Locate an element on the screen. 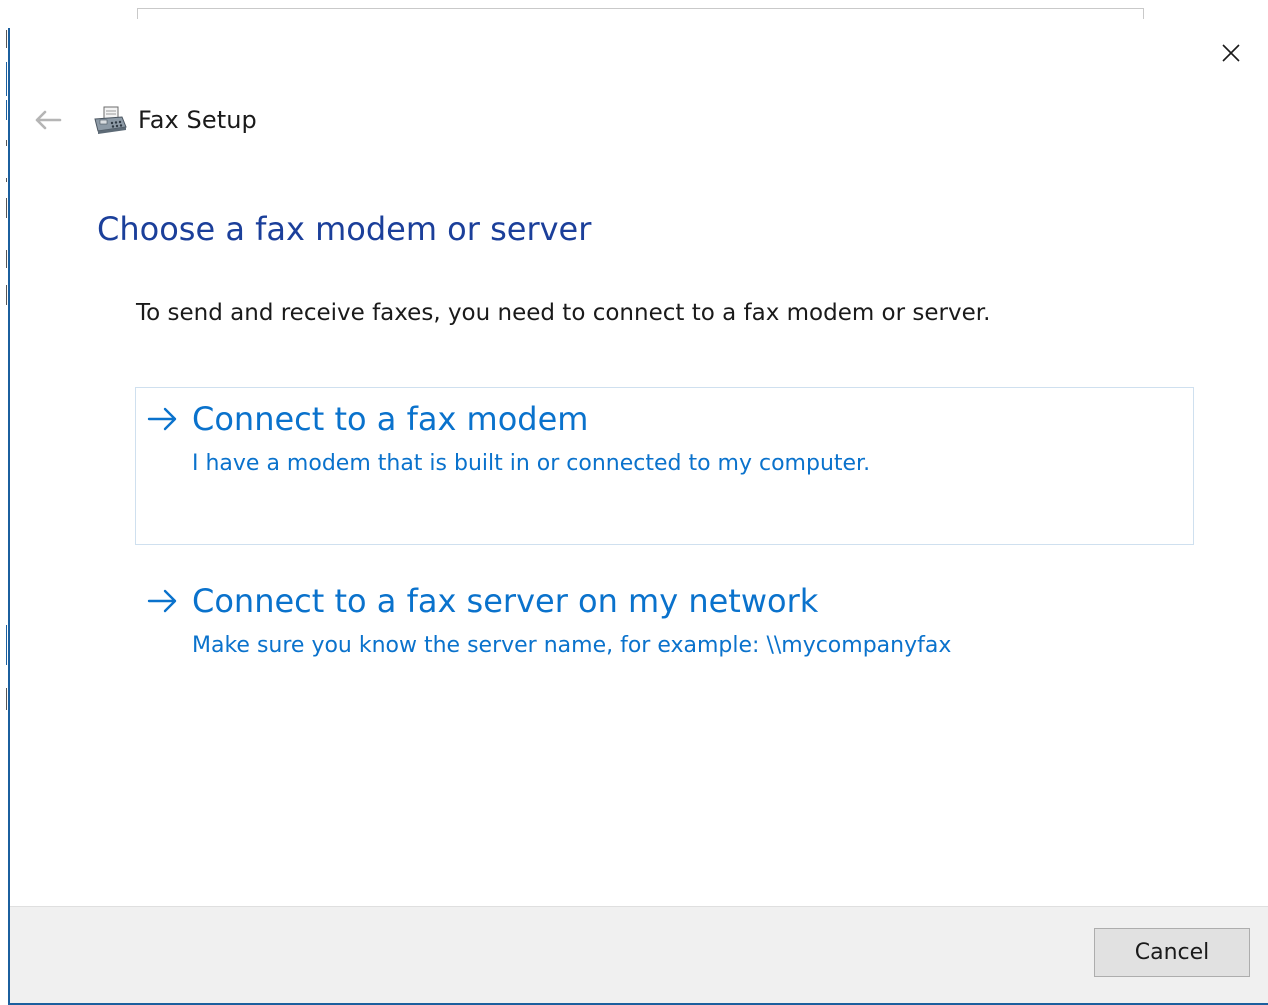  option-title: Connect to a fax modem is located at coordinates (390, 419).